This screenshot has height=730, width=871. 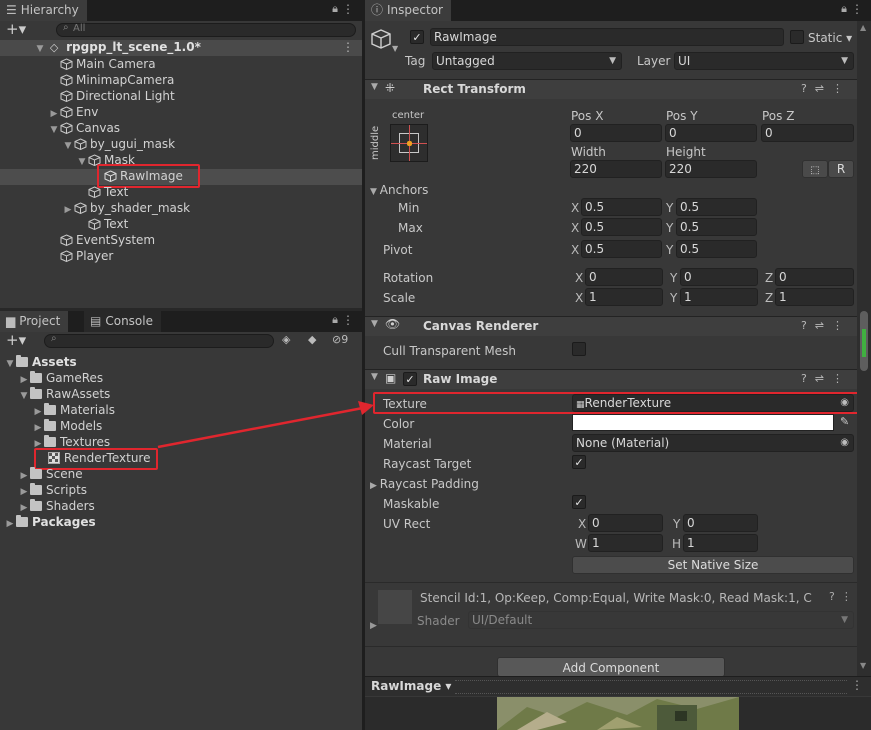 What do you see at coordinates (863, 665) in the screenshot?
I see `scroll-down-icon: ▼` at bounding box center [863, 665].